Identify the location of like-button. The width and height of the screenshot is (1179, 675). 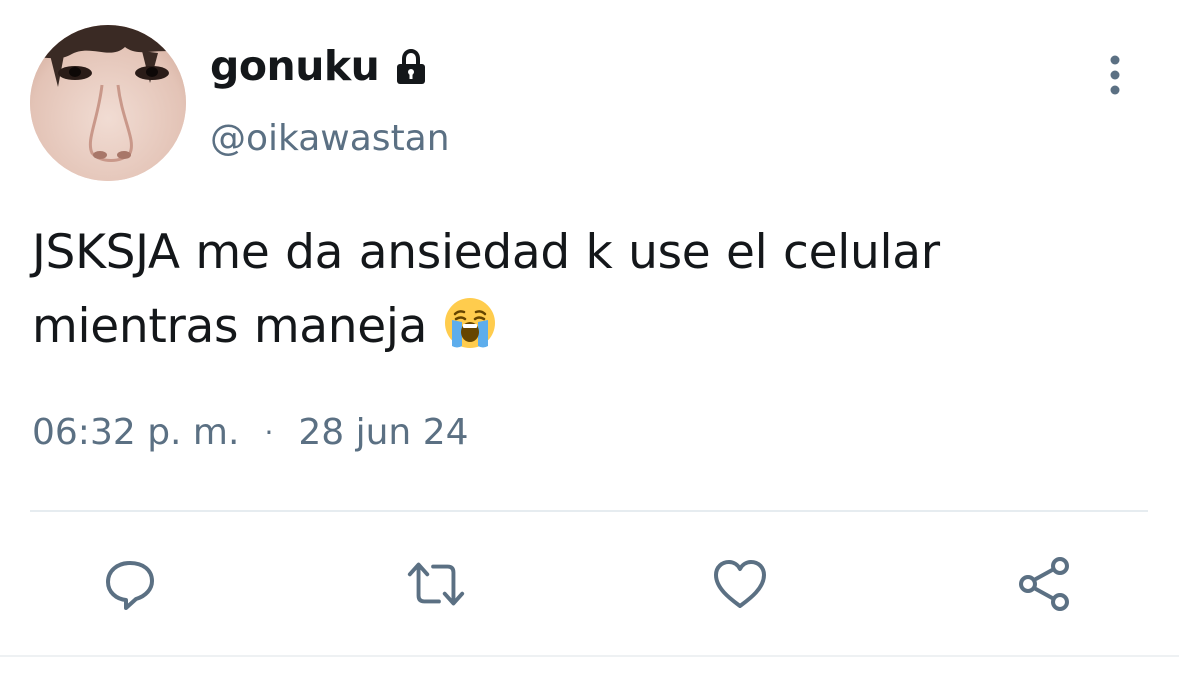
(740, 584).